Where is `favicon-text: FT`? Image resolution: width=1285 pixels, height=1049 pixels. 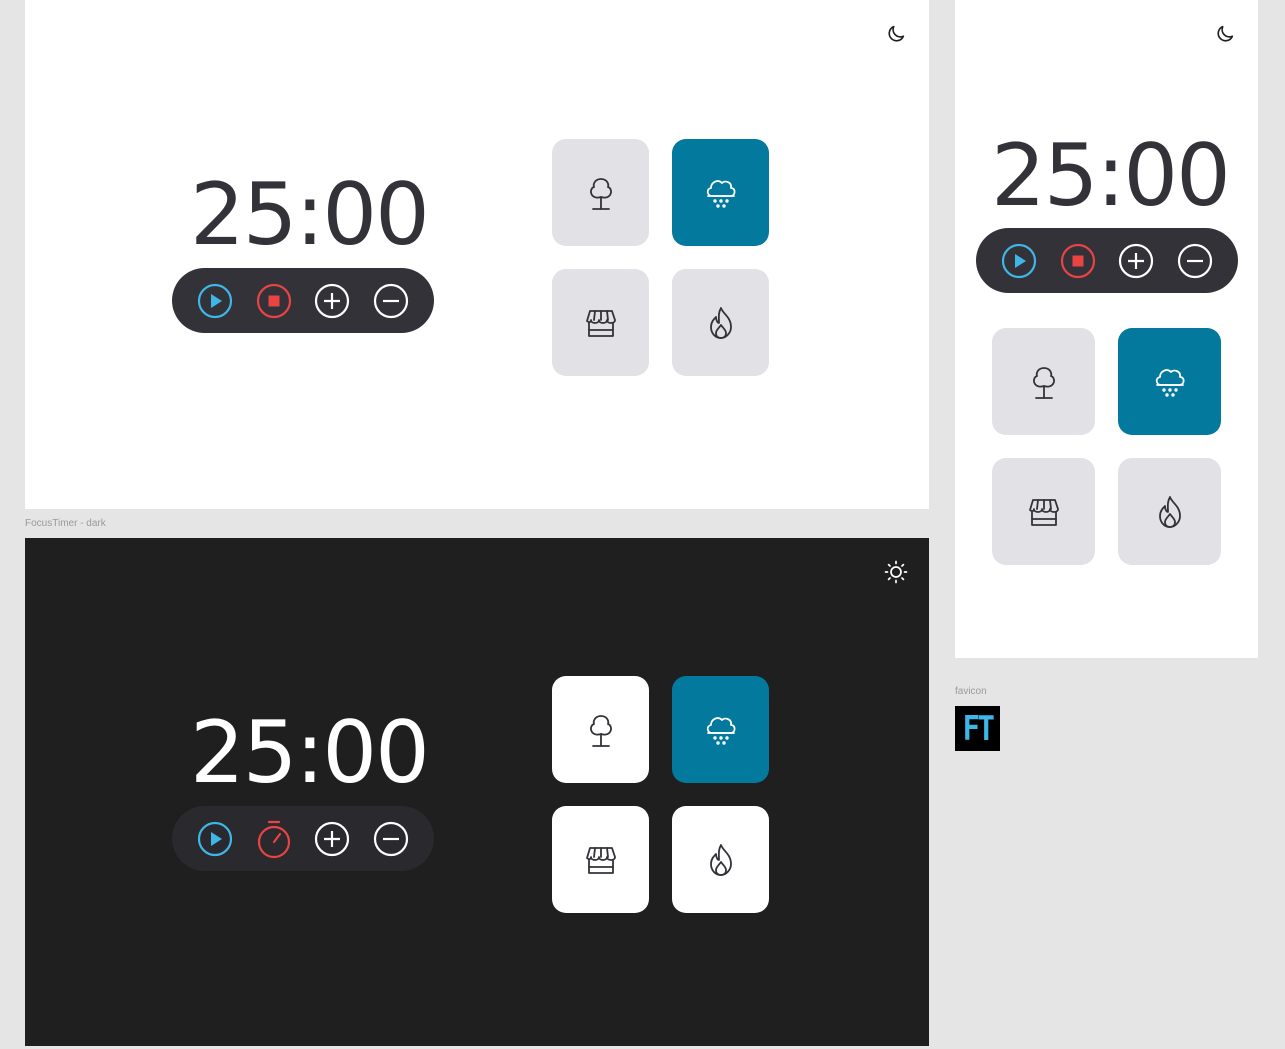 favicon-text: FT is located at coordinates (978, 728).